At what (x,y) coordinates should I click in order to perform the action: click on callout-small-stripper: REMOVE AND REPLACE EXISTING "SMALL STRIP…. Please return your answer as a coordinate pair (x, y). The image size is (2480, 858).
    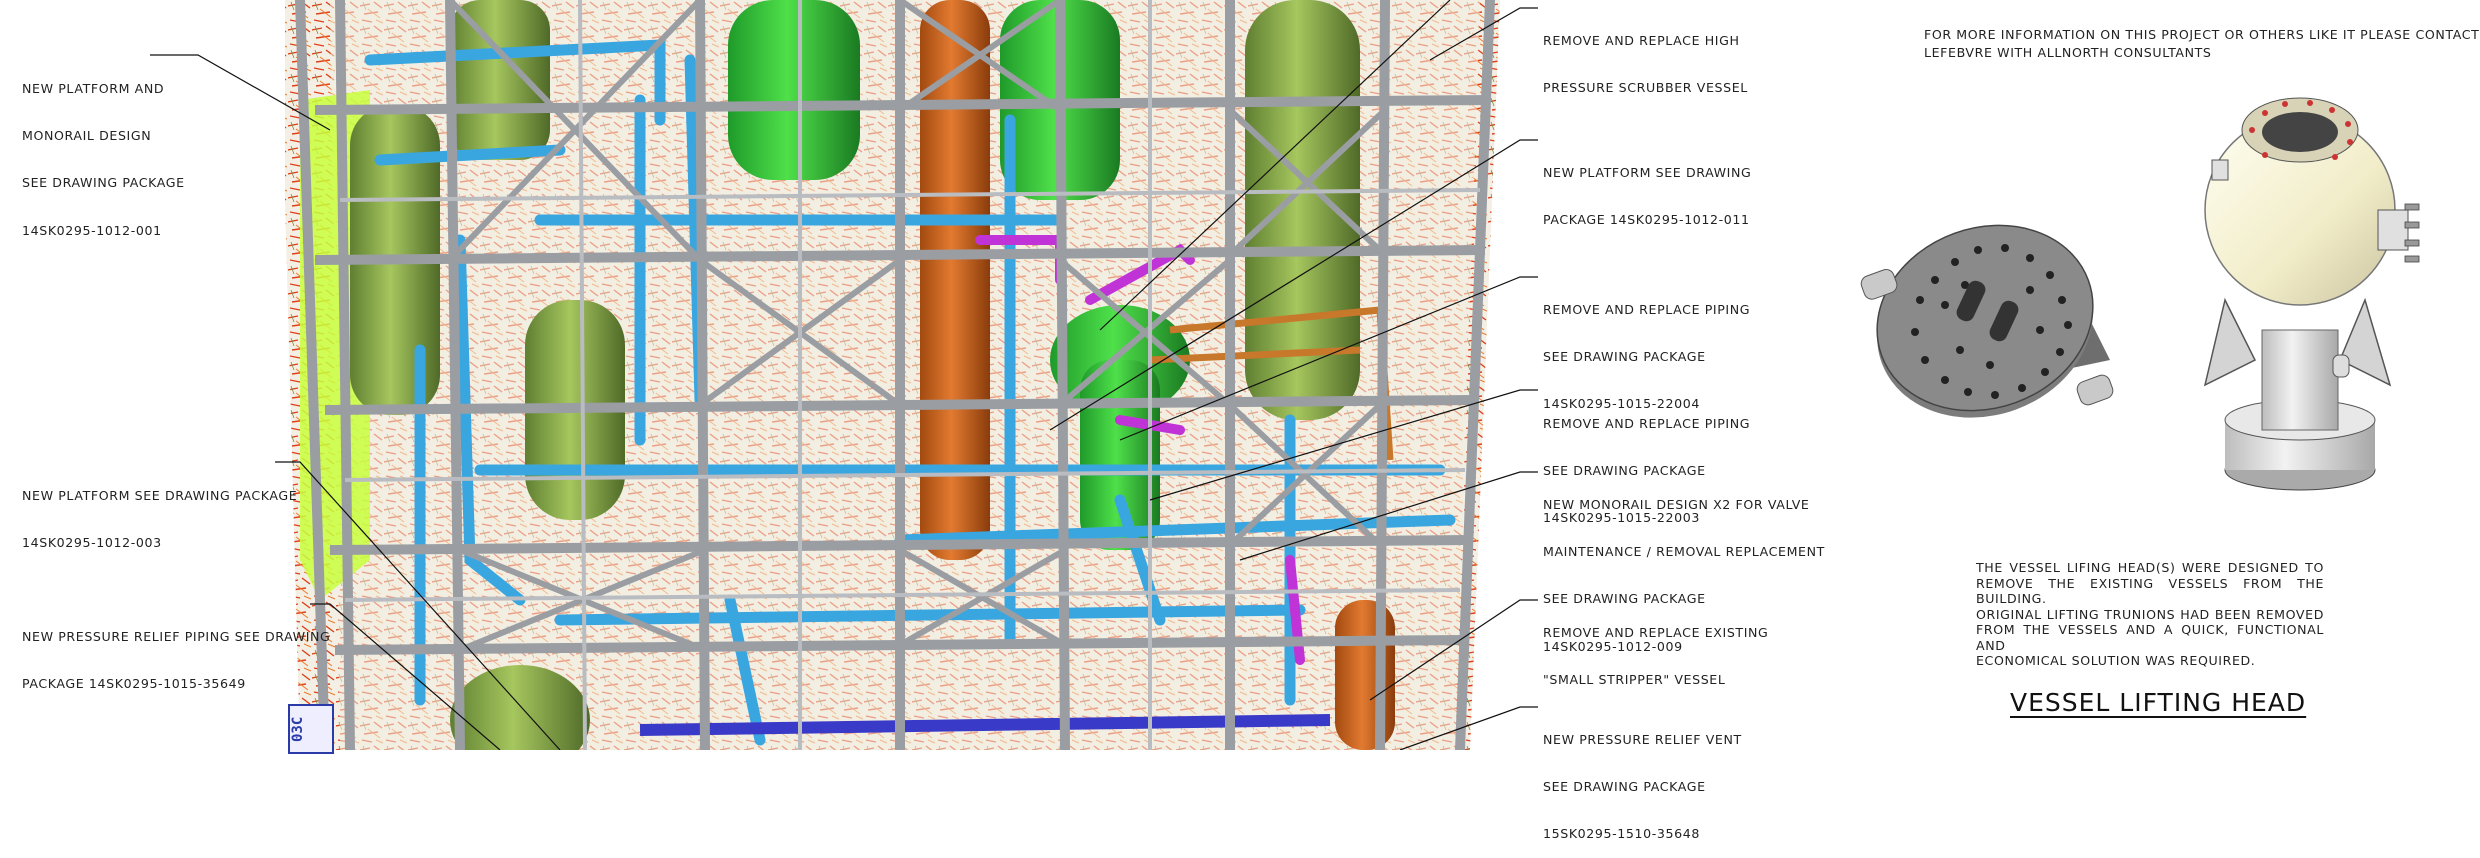
    Looking at the image, I should click on (1656, 655).